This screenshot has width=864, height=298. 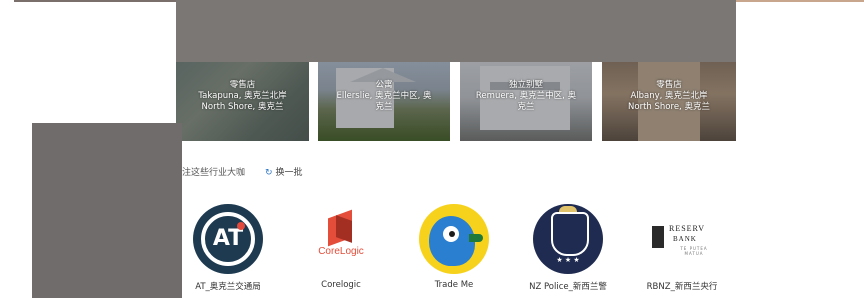 I want to click on brand-name: NZ Police_新西兰警, so click(x=568, y=287).